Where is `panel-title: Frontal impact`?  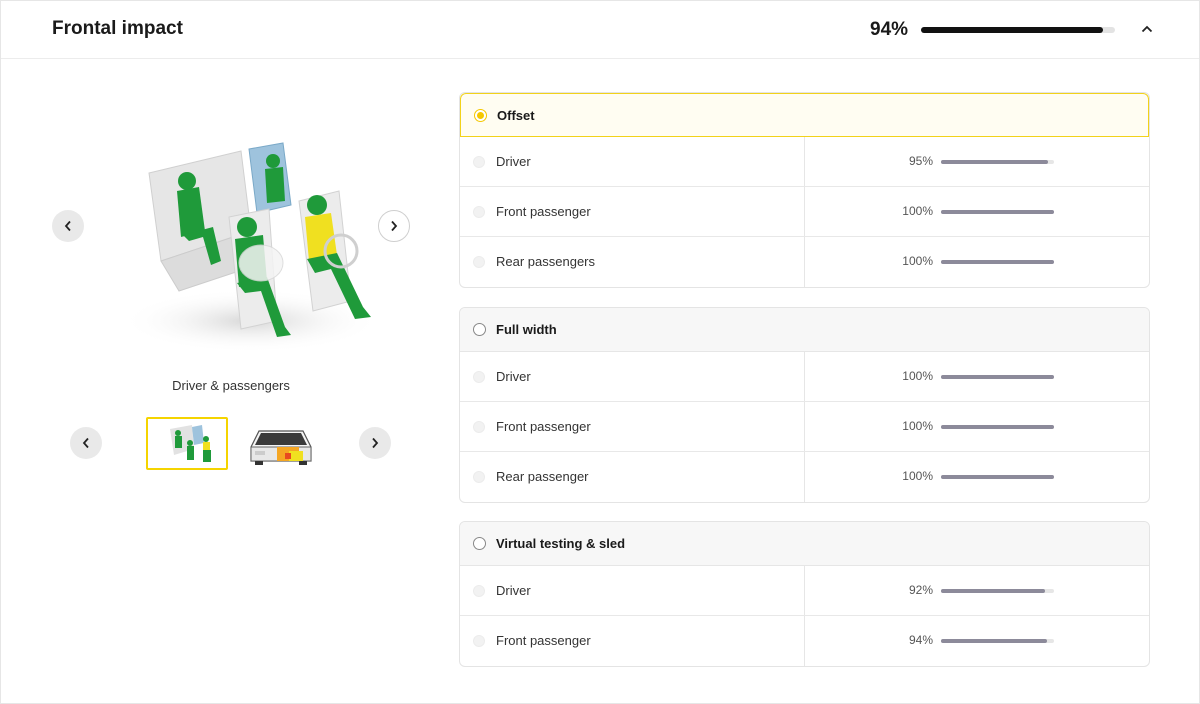
panel-title: Frontal impact is located at coordinates (117, 28).